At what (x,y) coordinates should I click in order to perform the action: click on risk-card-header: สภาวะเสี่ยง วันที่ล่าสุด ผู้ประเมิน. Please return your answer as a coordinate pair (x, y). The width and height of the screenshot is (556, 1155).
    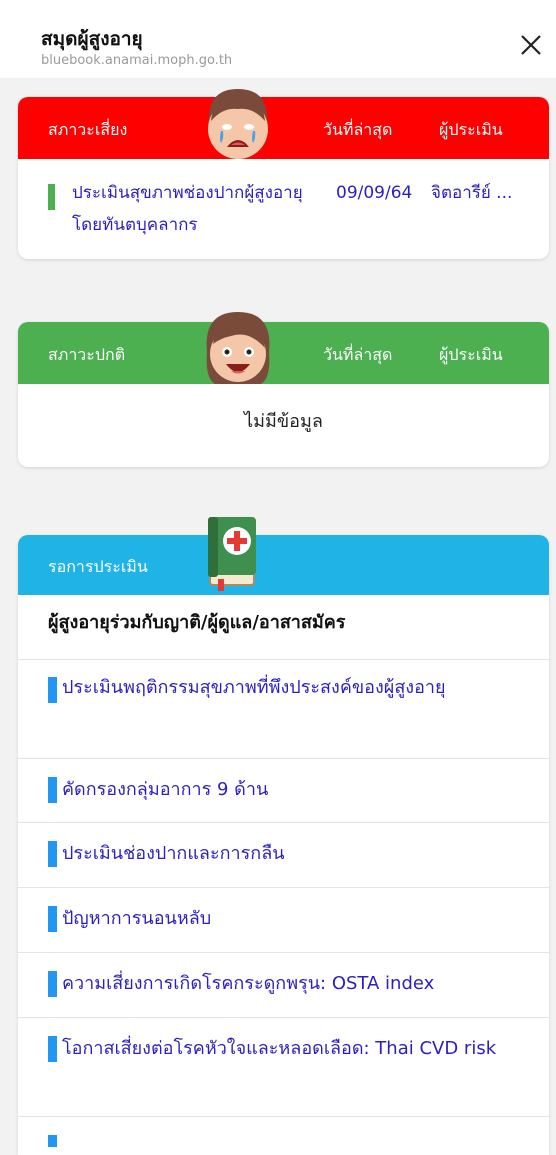
    Looking at the image, I should click on (283, 124).